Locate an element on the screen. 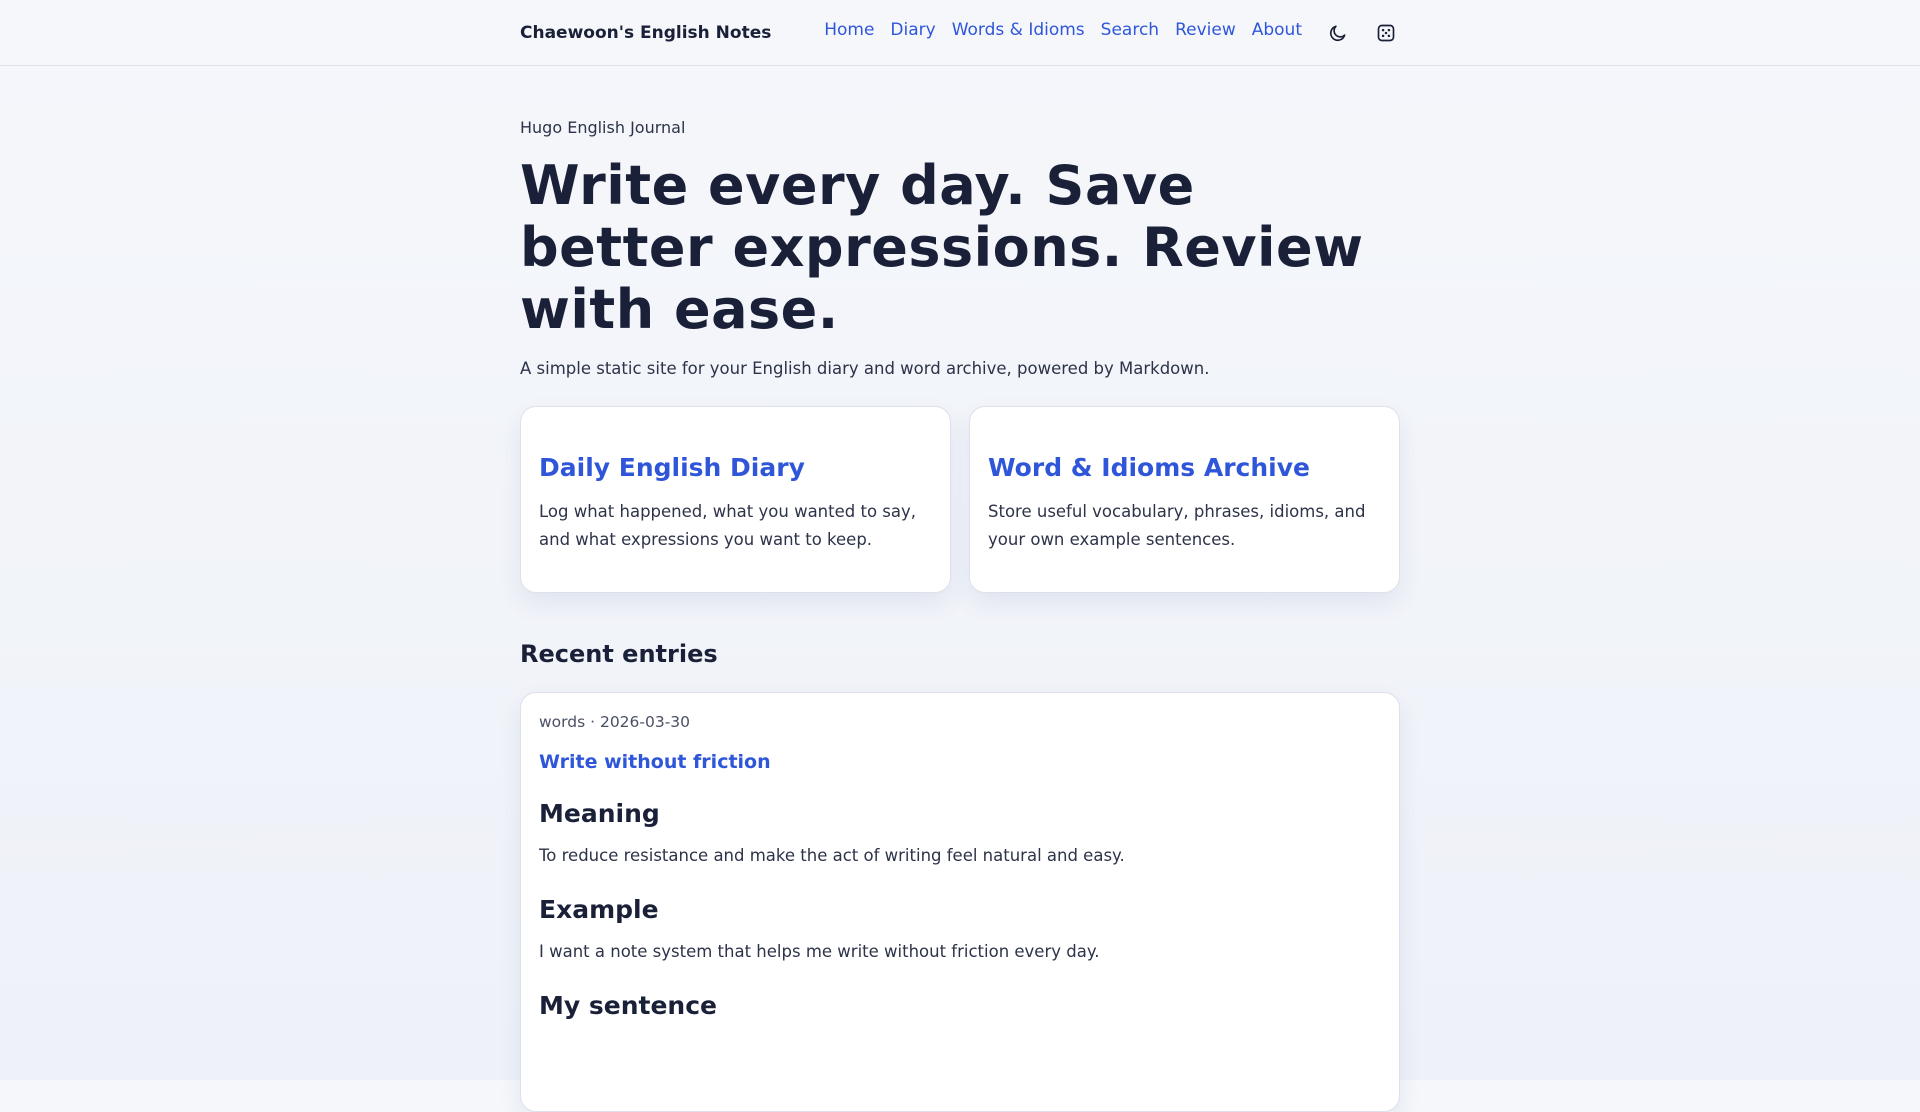  entry-my-sentence-heading: My sentence is located at coordinates (628, 1005).